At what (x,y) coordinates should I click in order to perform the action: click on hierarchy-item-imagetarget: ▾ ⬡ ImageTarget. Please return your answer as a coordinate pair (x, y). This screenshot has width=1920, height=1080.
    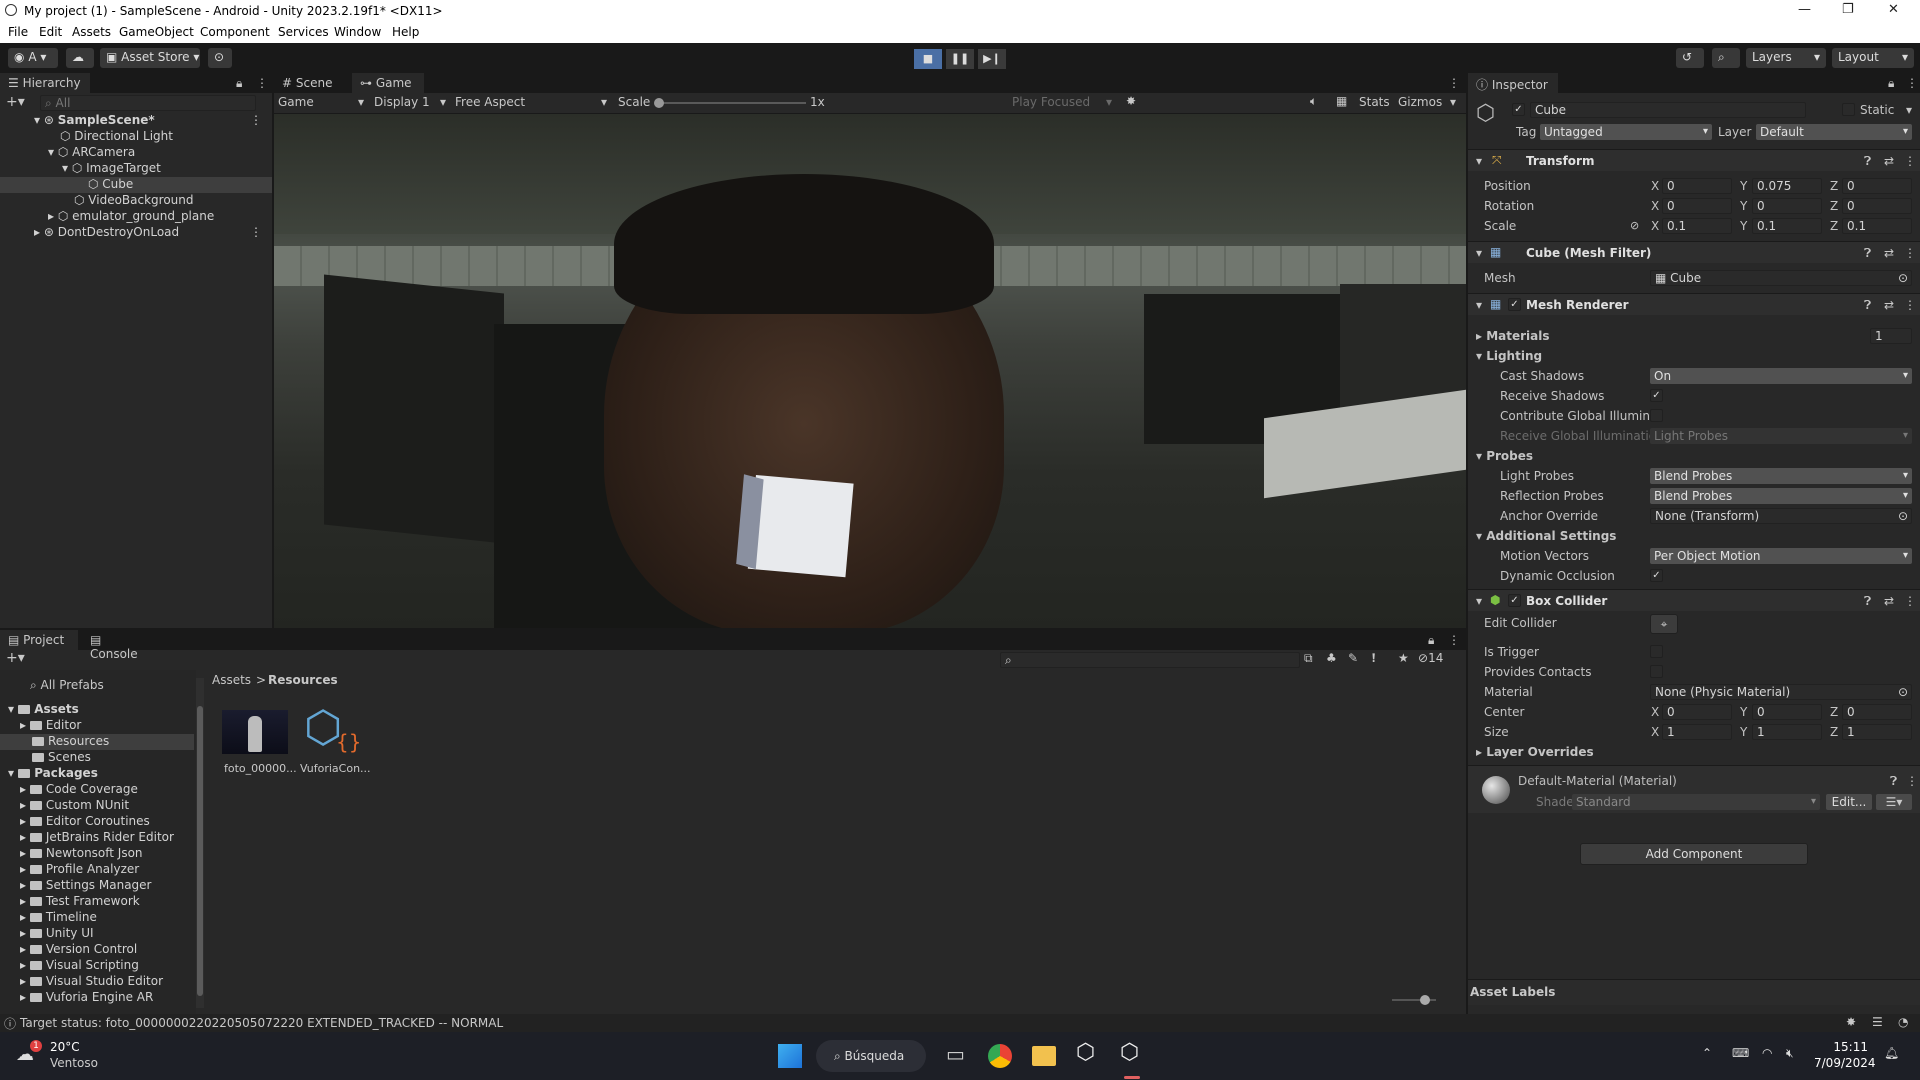
    Looking at the image, I should click on (80, 169).